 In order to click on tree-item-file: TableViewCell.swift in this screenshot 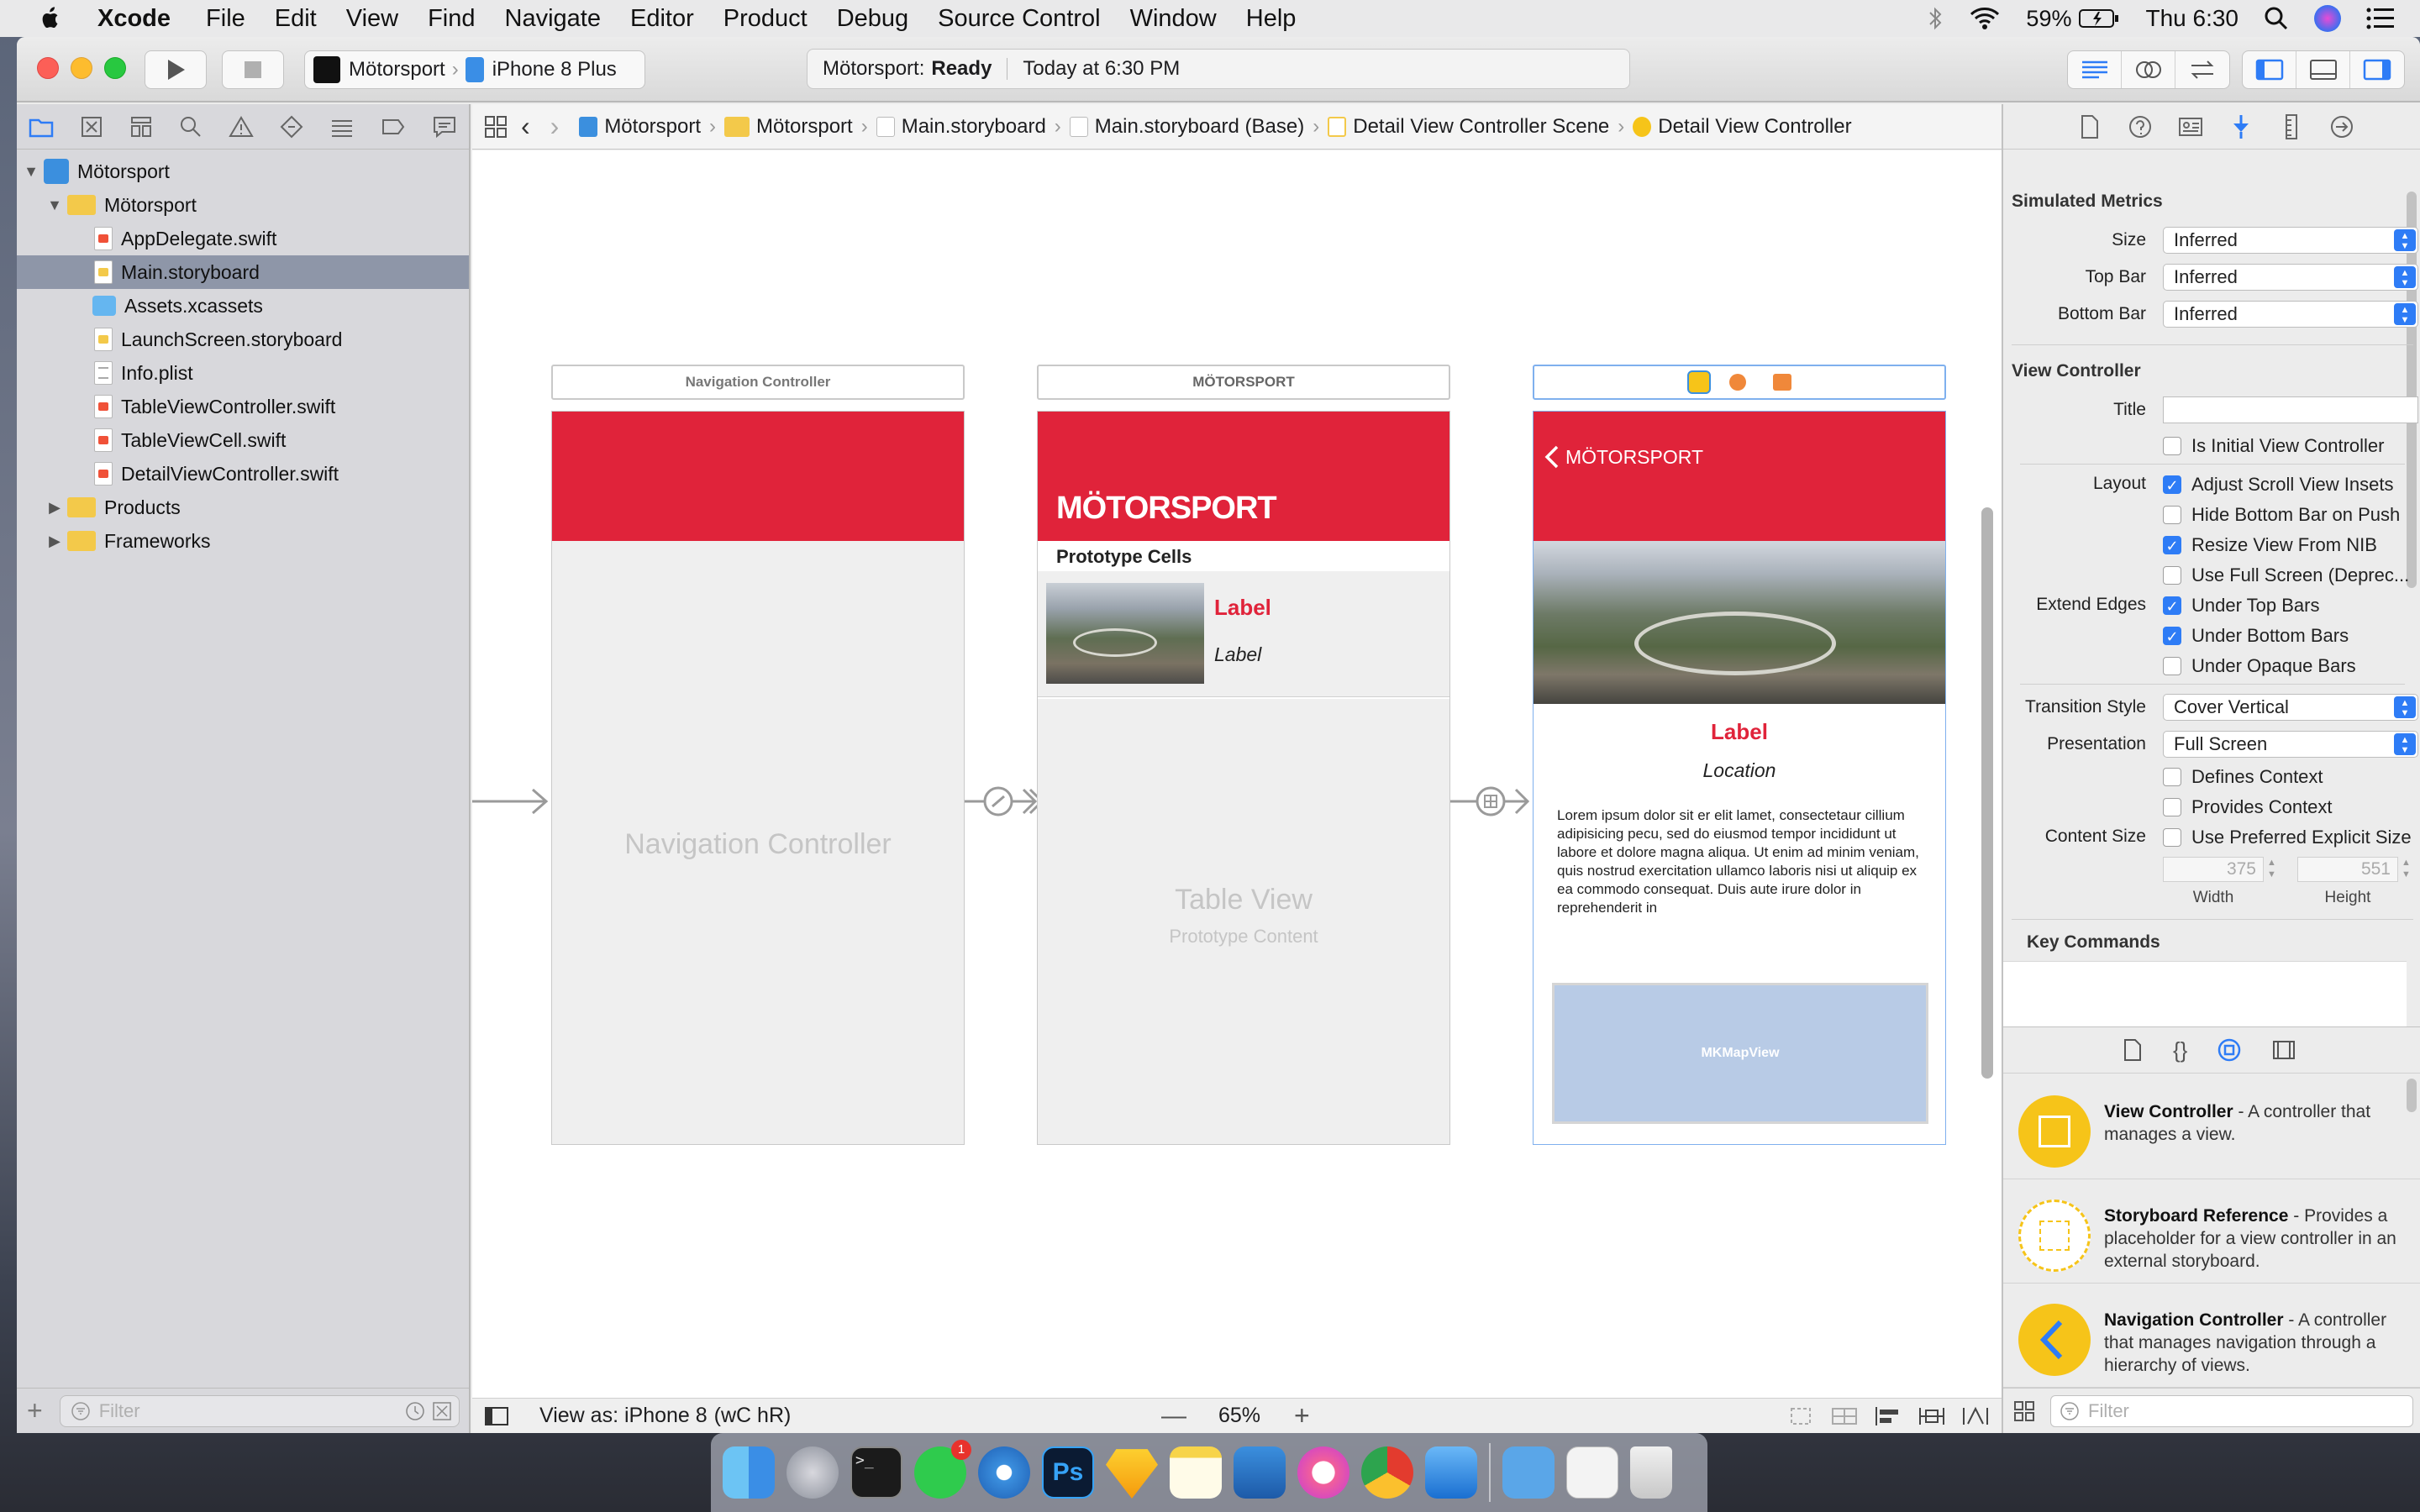, I will do `click(243, 440)`.